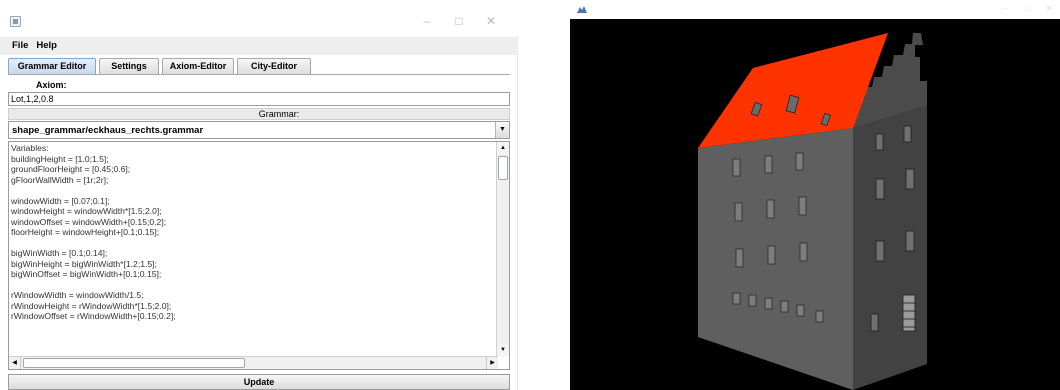 Image resolution: width=1060 pixels, height=390 pixels. What do you see at coordinates (259, 74) in the screenshot?
I see `tab-panel-border` at bounding box center [259, 74].